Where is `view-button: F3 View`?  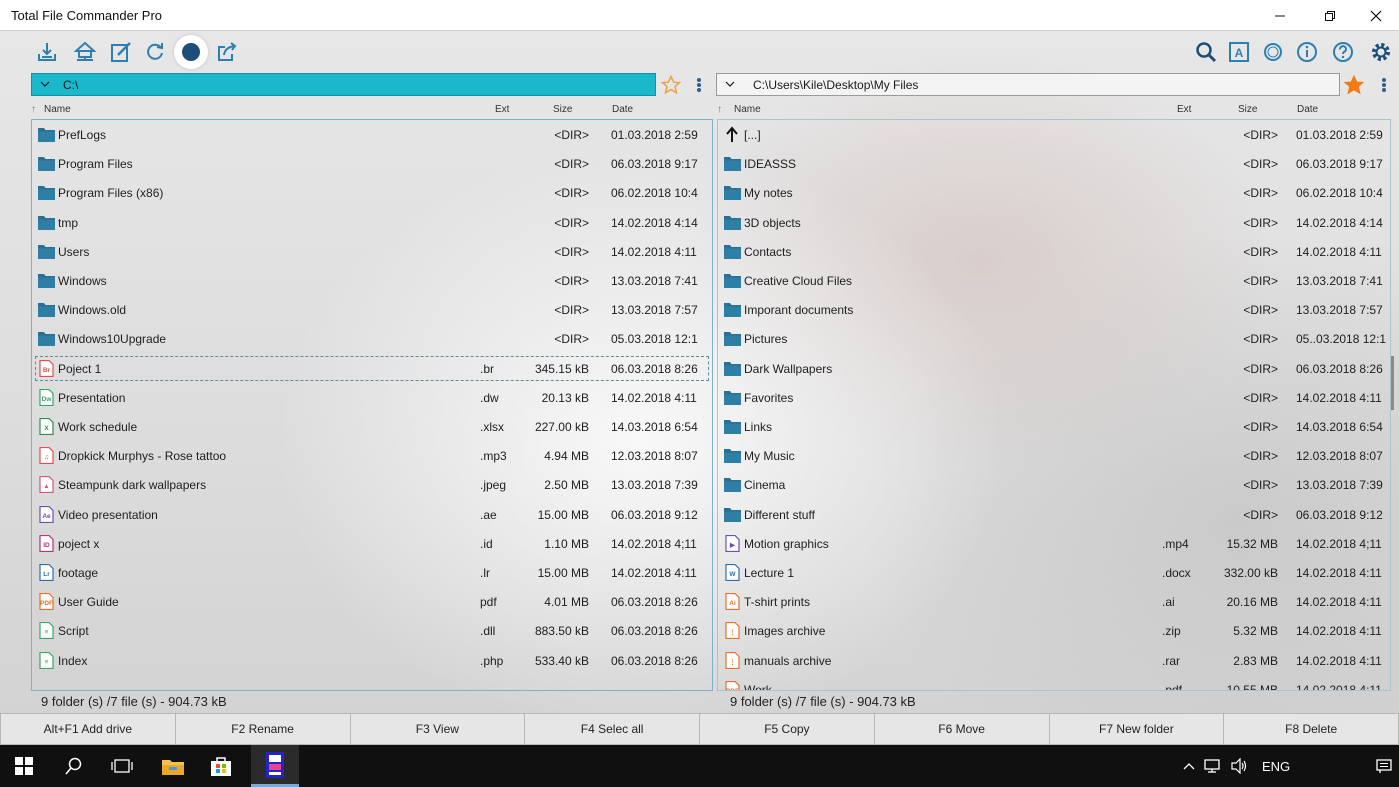
view-button: F3 View is located at coordinates (437, 729).